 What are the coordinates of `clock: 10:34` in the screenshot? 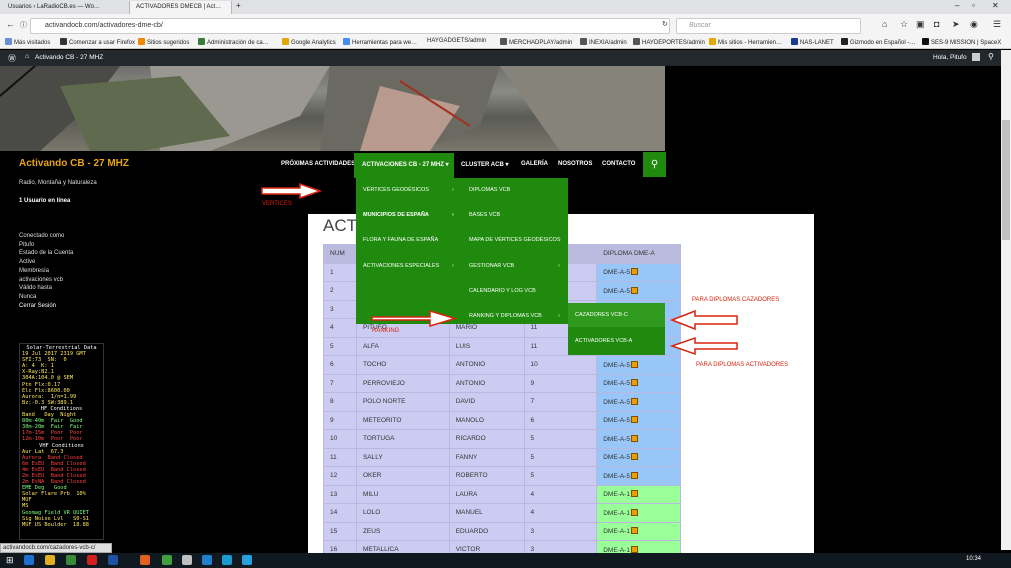 It's located at (974, 559).